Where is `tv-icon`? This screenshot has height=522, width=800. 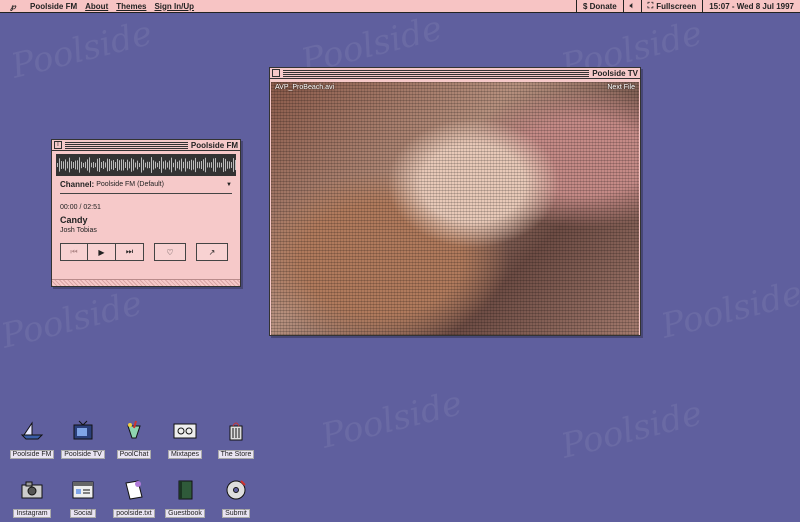 tv-icon is located at coordinates (83, 431).